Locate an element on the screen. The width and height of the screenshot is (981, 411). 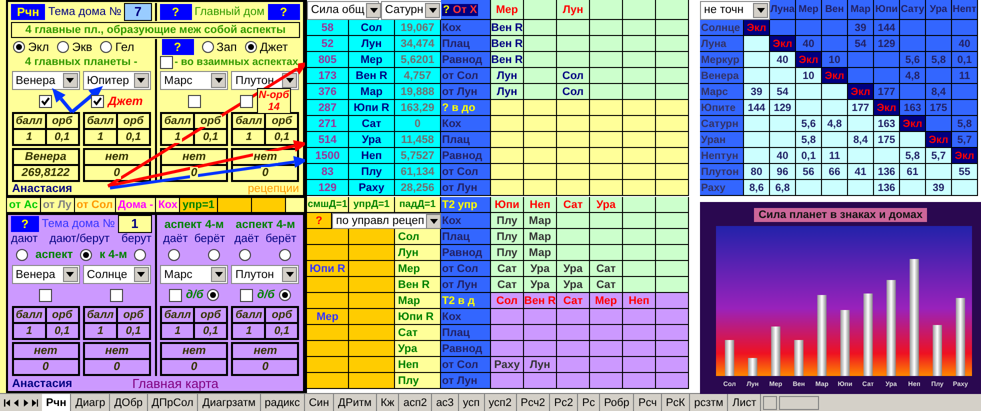
planet-name: Мер is located at coordinates (418, 269).